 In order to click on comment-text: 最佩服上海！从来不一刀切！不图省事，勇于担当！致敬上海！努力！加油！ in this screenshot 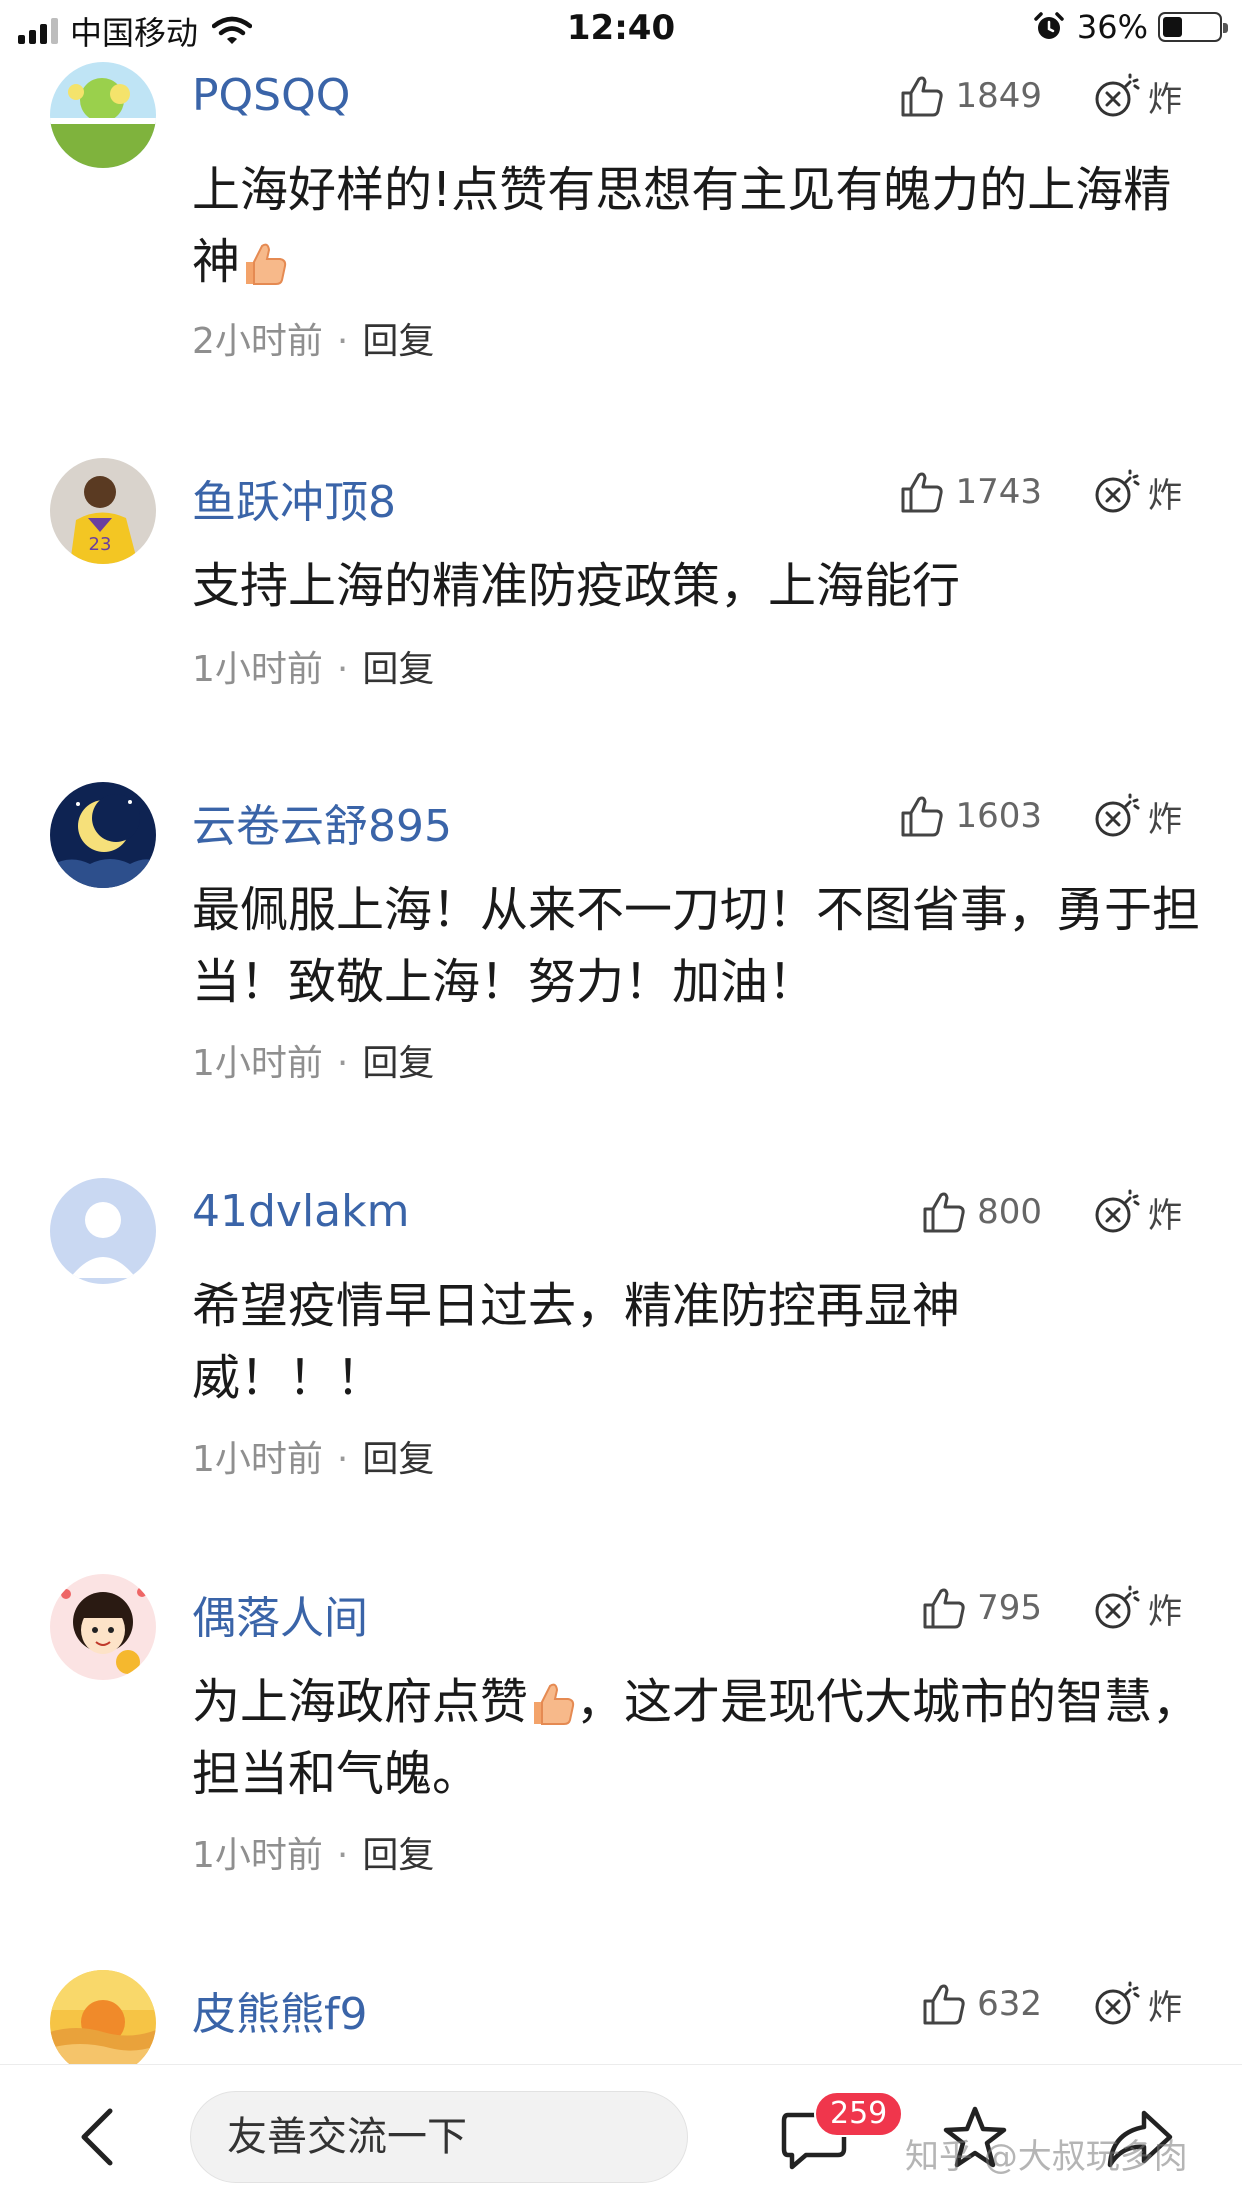, I will do `click(697, 946)`.